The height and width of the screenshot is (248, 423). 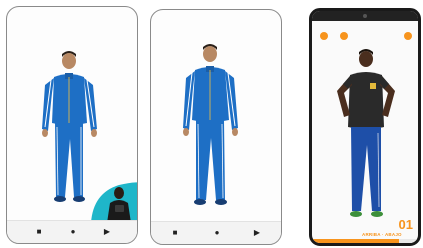 What do you see at coordinates (355, 241) in the screenshot?
I see `exercise-progress-fill` at bounding box center [355, 241].